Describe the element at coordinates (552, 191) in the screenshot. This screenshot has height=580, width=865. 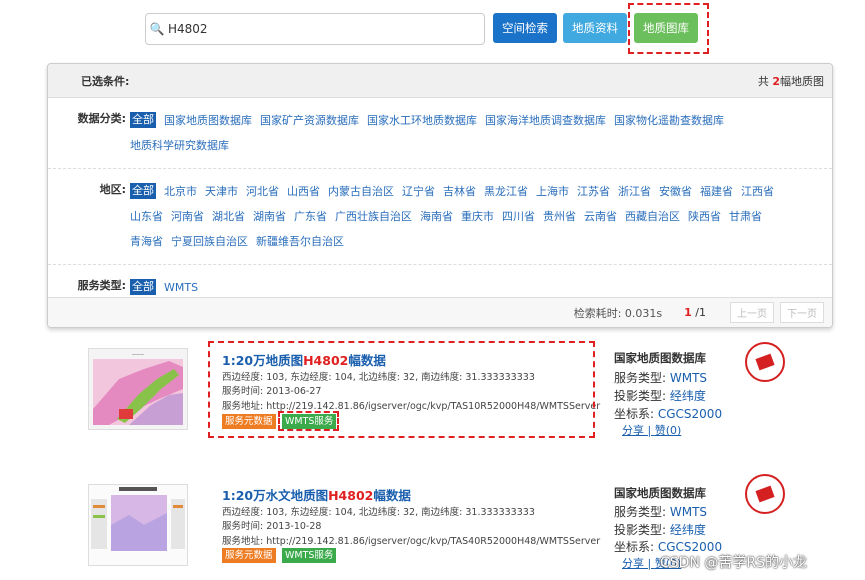
I see `filter-option: 上海市` at that location.